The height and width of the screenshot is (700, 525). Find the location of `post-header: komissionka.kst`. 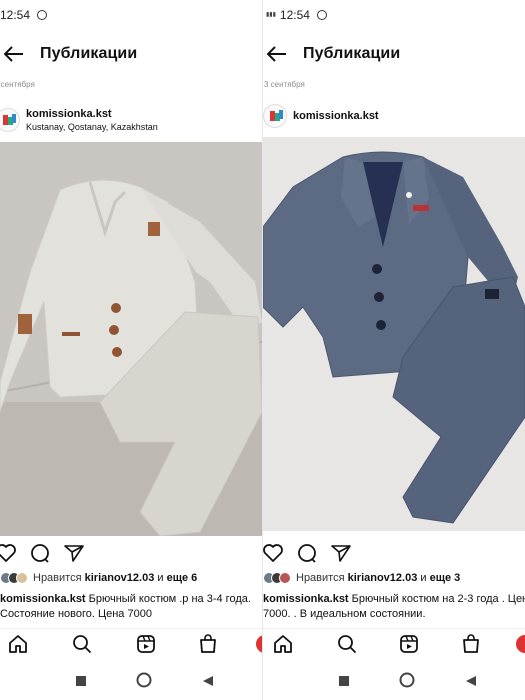

post-header: komissionka.kst is located at coordinates (321, 116).